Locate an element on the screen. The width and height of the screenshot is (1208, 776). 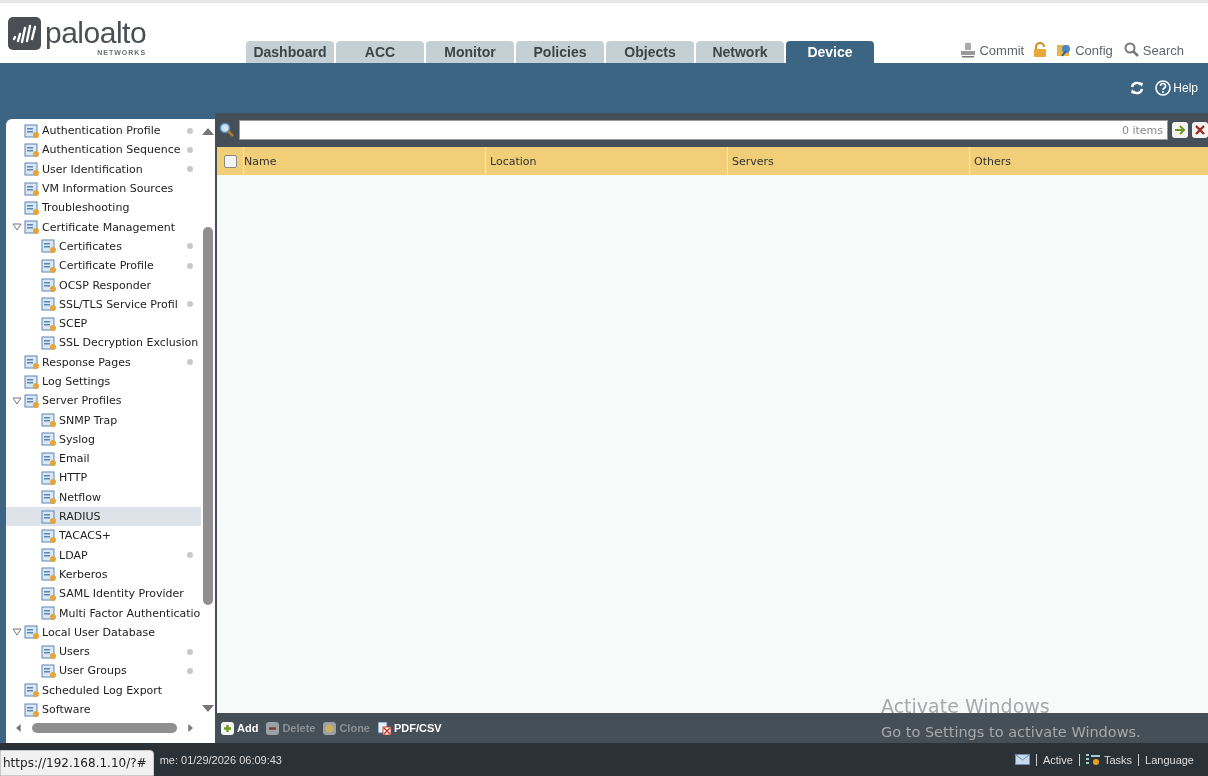
tree-item: Authentication Profile is located at coordinates (103, 131).